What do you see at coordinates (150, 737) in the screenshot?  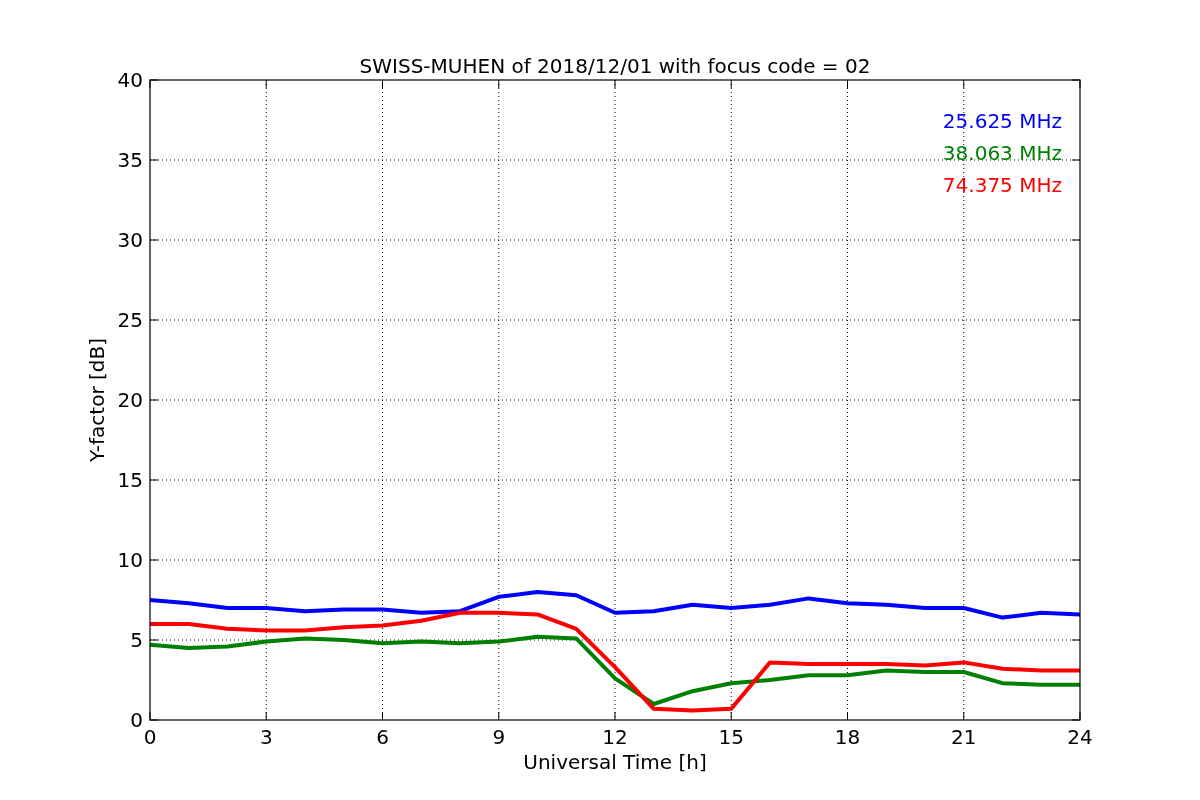 I see `x-tick-label: 0` at bounding box center [150, 737].